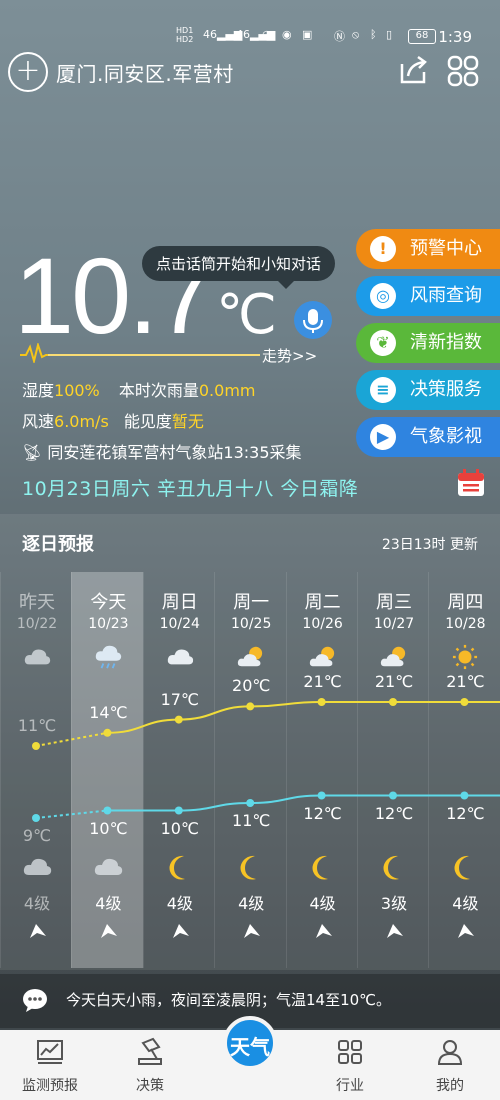 The height and width of the screenshot is (1100, 500). What do you see at coordinates (322, 602) in the screenshot?
I see `forecast-day-name: 周二` at bounding box center [322, 602].